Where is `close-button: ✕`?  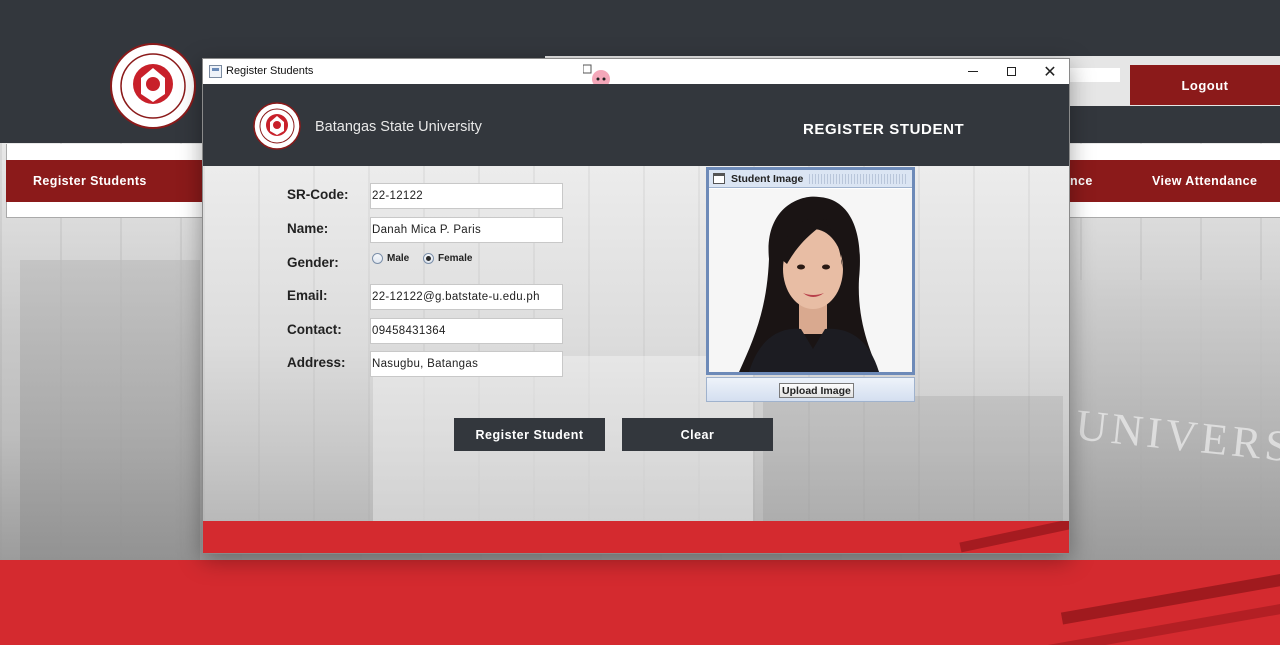
close-button: ✕ is located at coordinates (1049, 71).